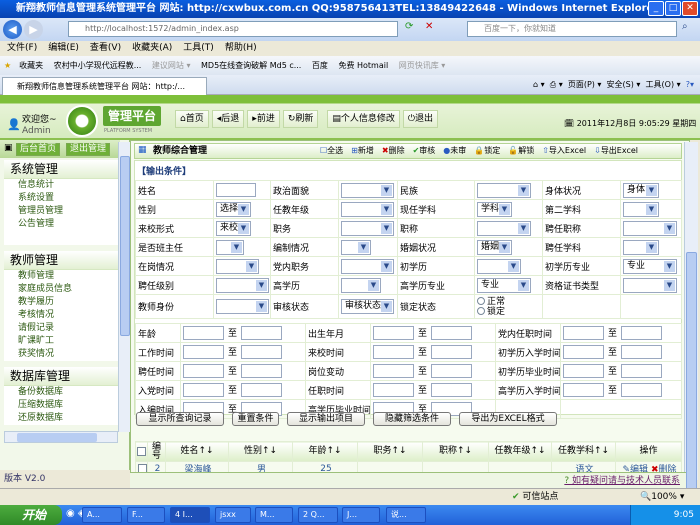  Describe the element at coordinates (61, 392) in the screenshot. I see `sidebar-item: 备份数据库` at that location.